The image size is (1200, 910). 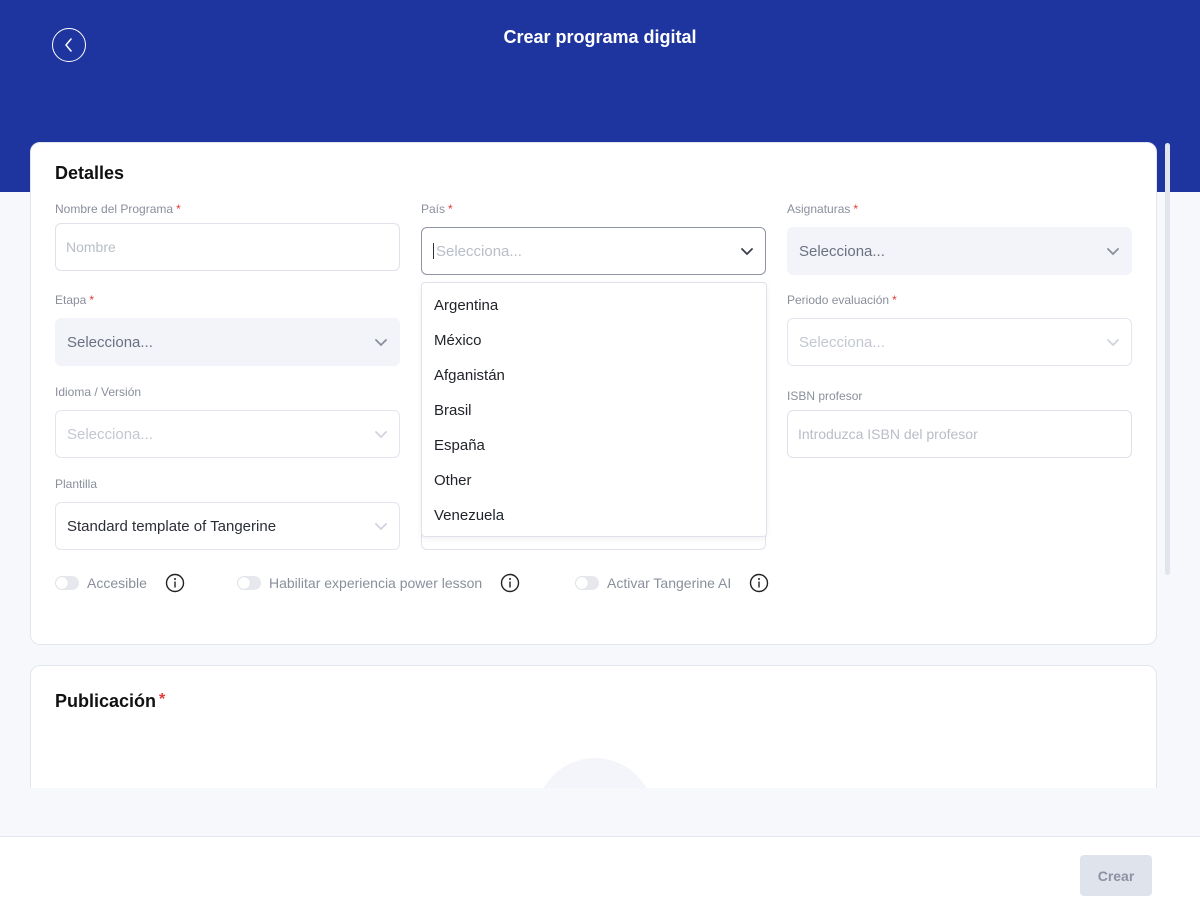 I want to click on periodo-label: Periodo evaluación *, so click(x=842, y=300).